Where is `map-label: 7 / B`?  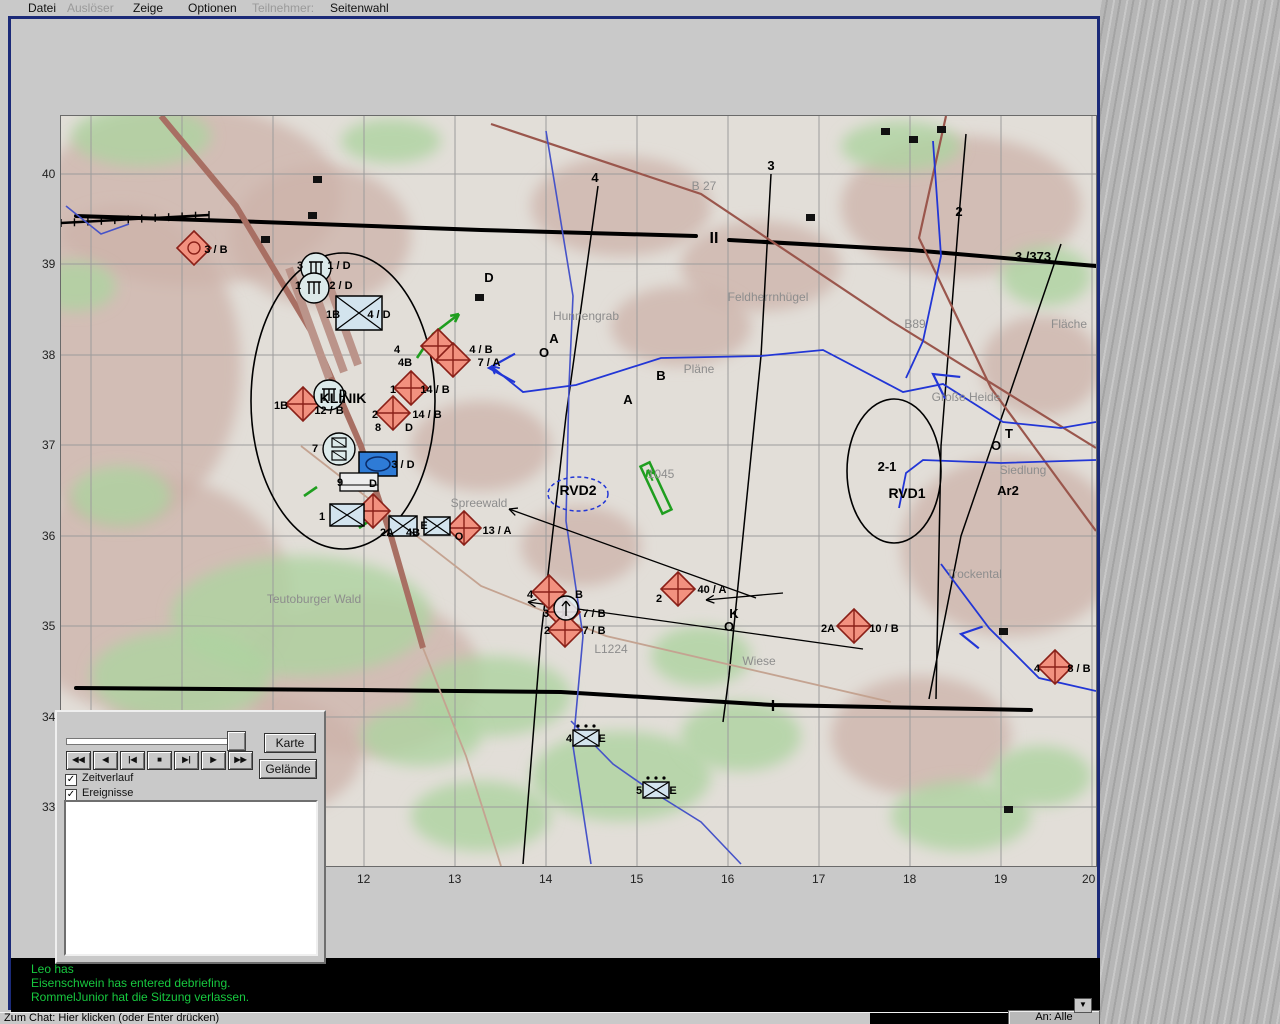
map-label: 7 / B is located at coordinates (593, 631).